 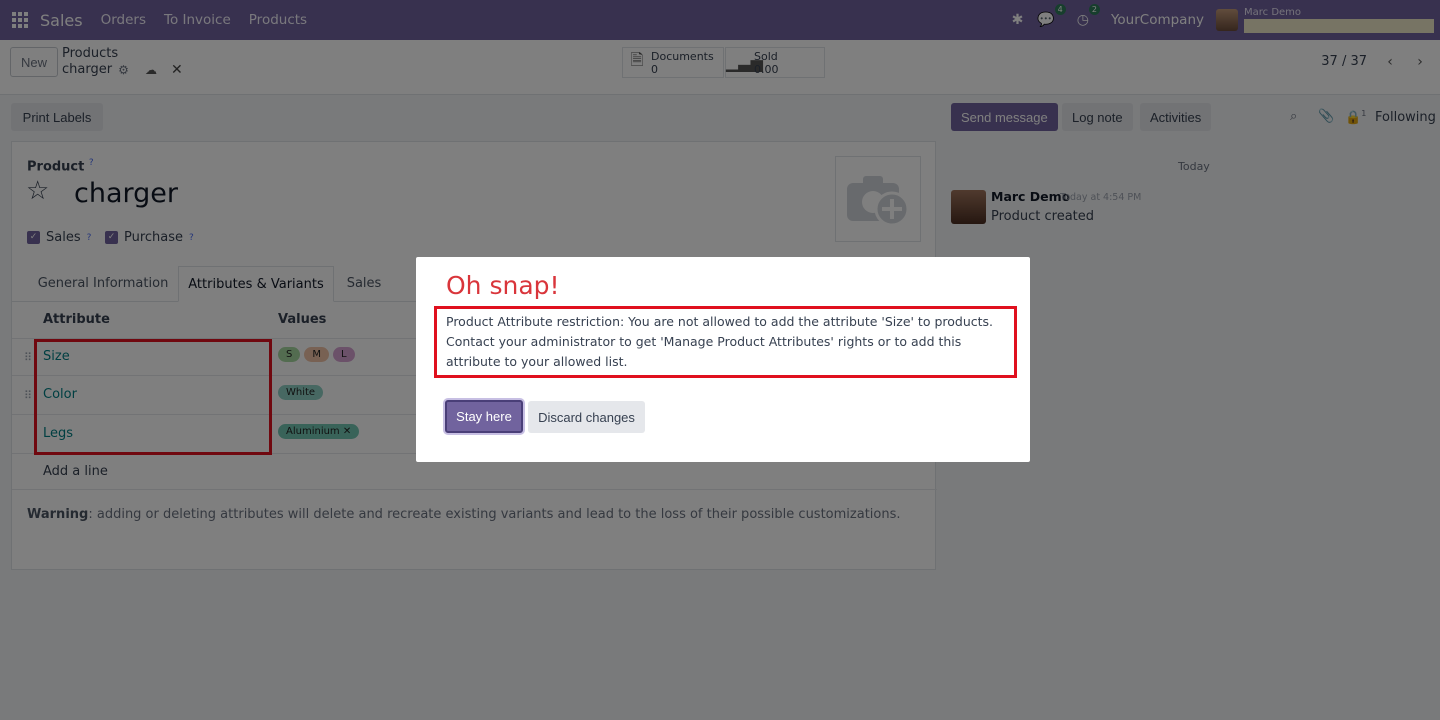 I want to click on highlight-box, so click(x=725, y=342).